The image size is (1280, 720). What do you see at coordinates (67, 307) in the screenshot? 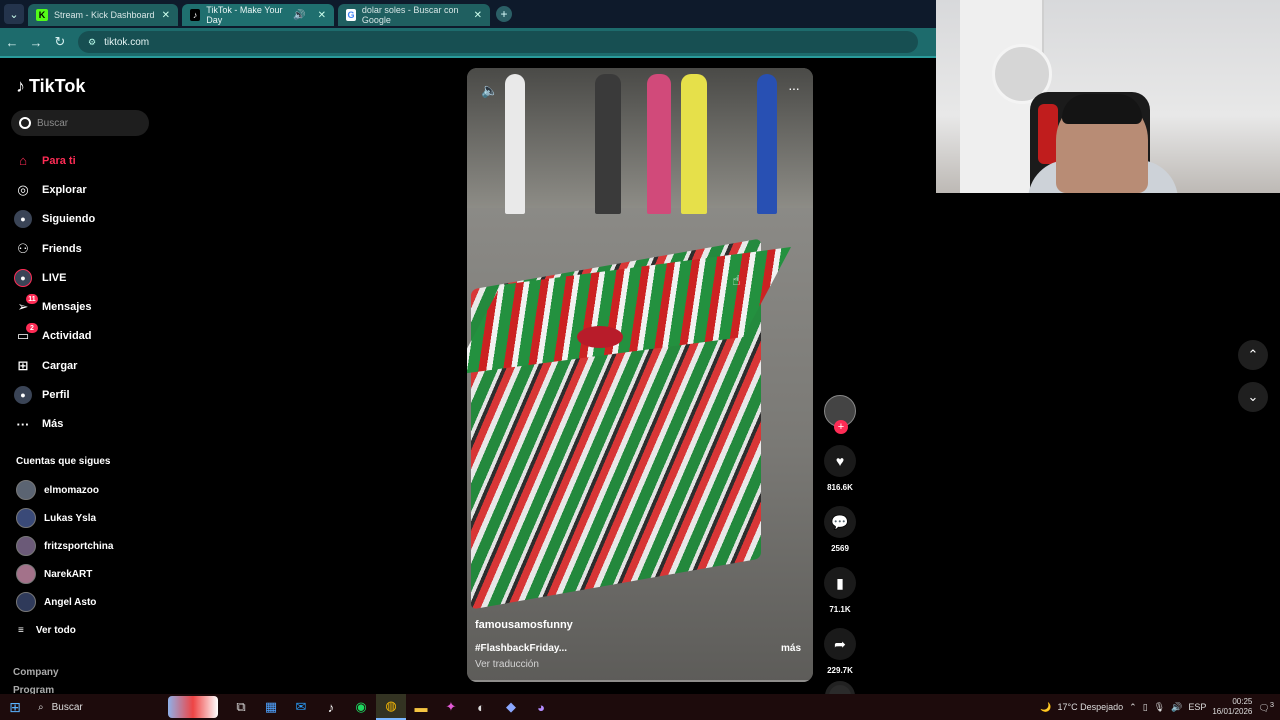
I see `nav-label: Mensajes` at bounding box center [67, 307].